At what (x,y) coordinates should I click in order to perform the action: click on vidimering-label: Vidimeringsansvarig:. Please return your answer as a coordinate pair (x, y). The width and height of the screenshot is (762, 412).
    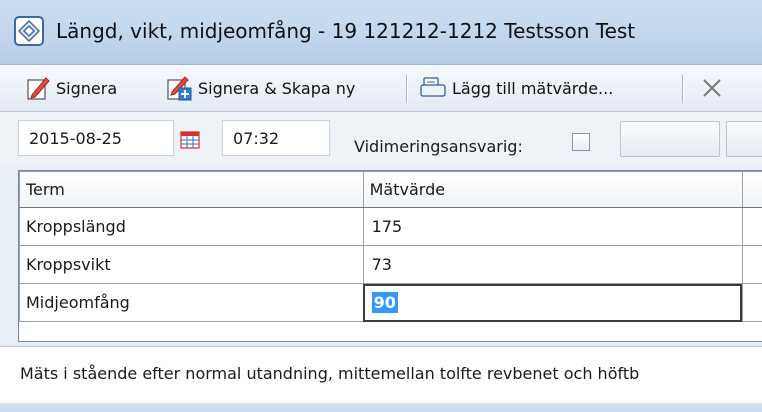
    Looking at the image, I should click on (438, 146).